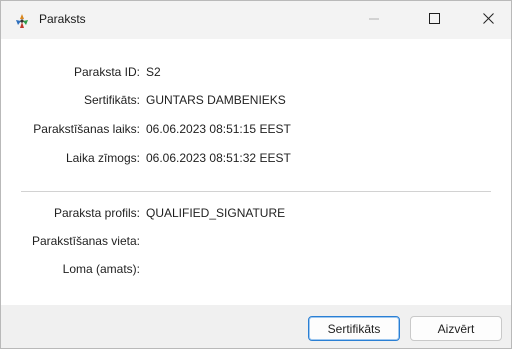 The width and height of the screenshot is (512, 349). Describe the element at coordinates (101, 269) in the screenshot. I see `role-label: Loma (amats):` at that location.